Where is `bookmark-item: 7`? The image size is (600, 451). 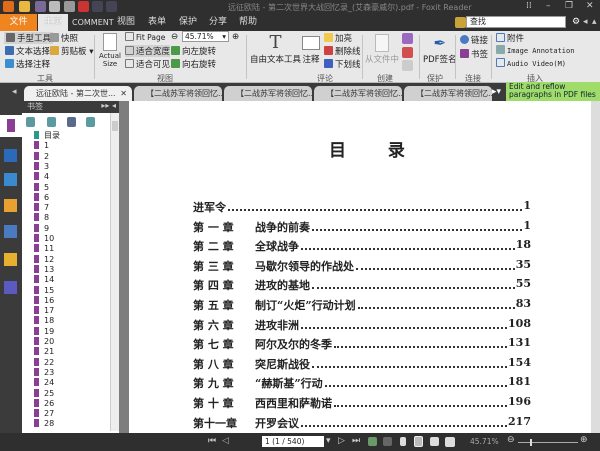
bookmark-item: 7 is located at coordinates (41, 207).